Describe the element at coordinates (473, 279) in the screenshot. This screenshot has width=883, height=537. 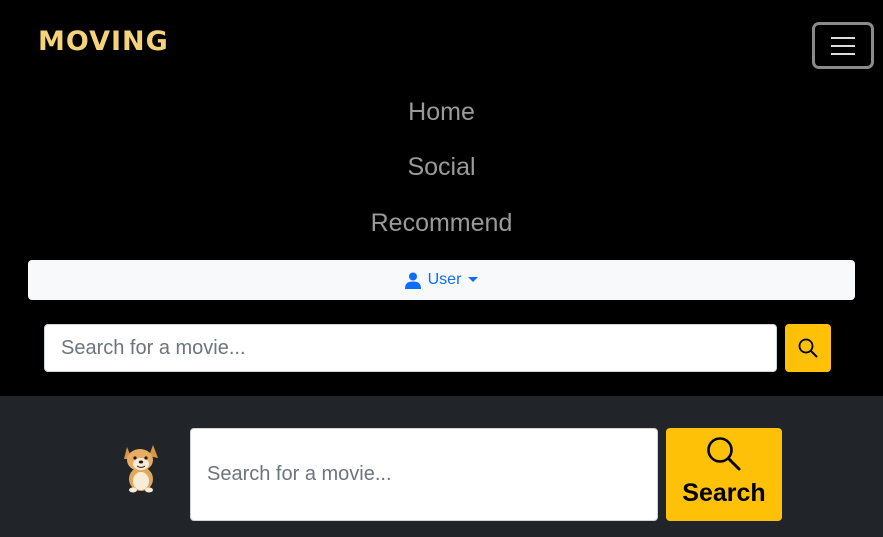
I see `caret-down-icon` at that location.